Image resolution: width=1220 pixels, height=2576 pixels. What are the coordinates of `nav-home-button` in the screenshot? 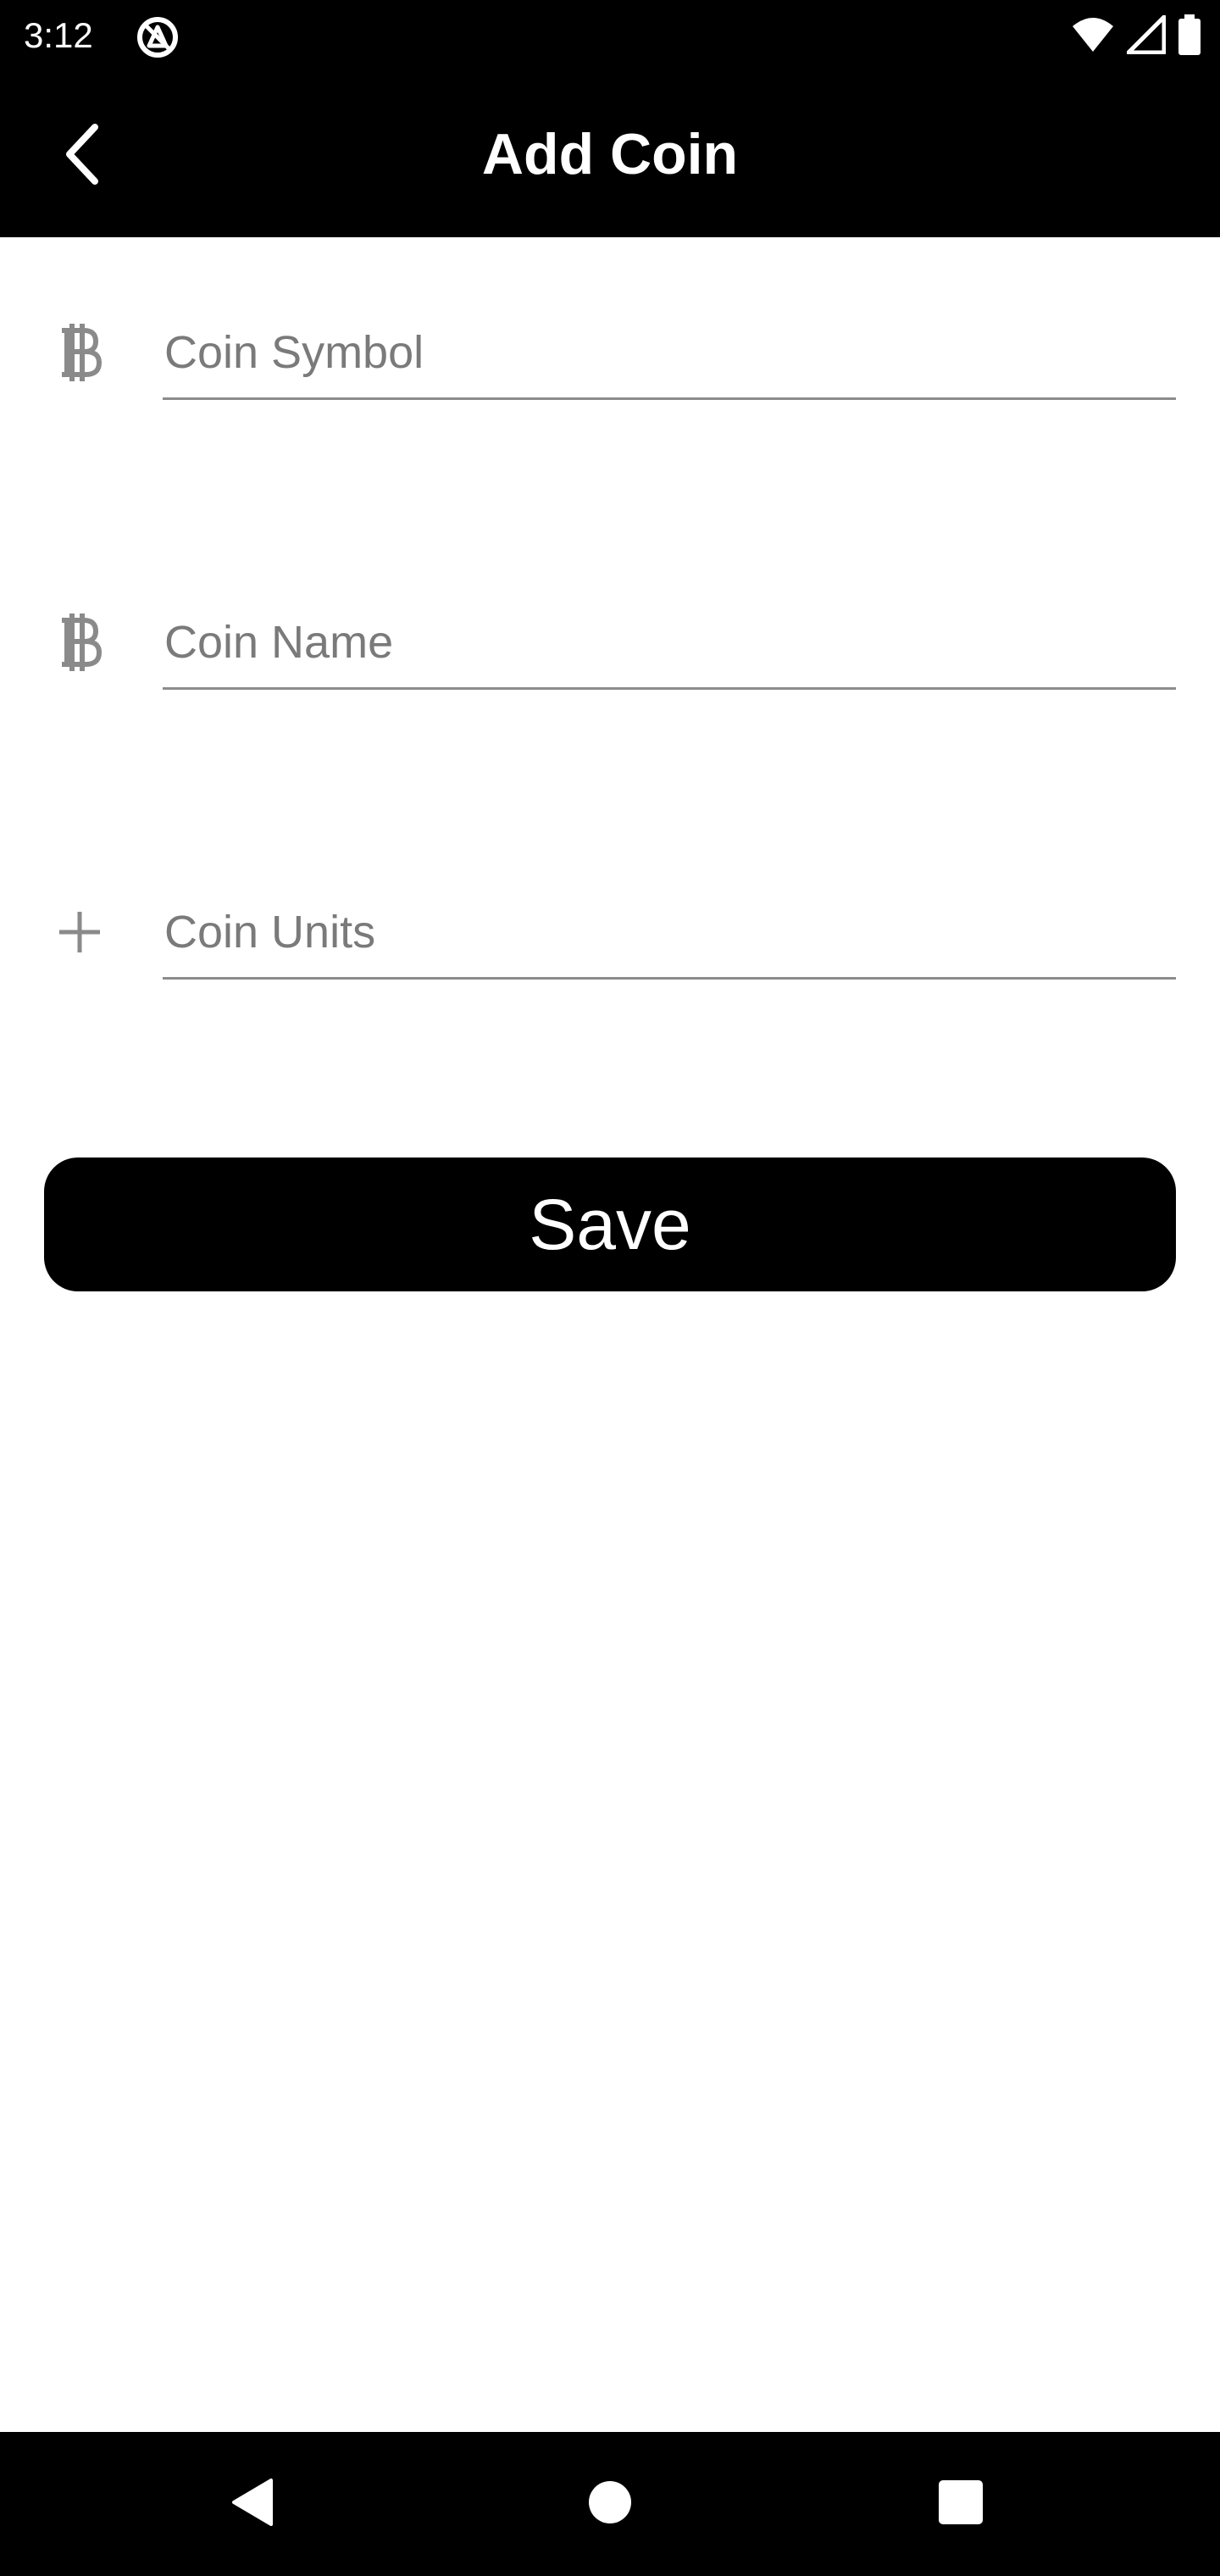 It's located at (610, 2504).